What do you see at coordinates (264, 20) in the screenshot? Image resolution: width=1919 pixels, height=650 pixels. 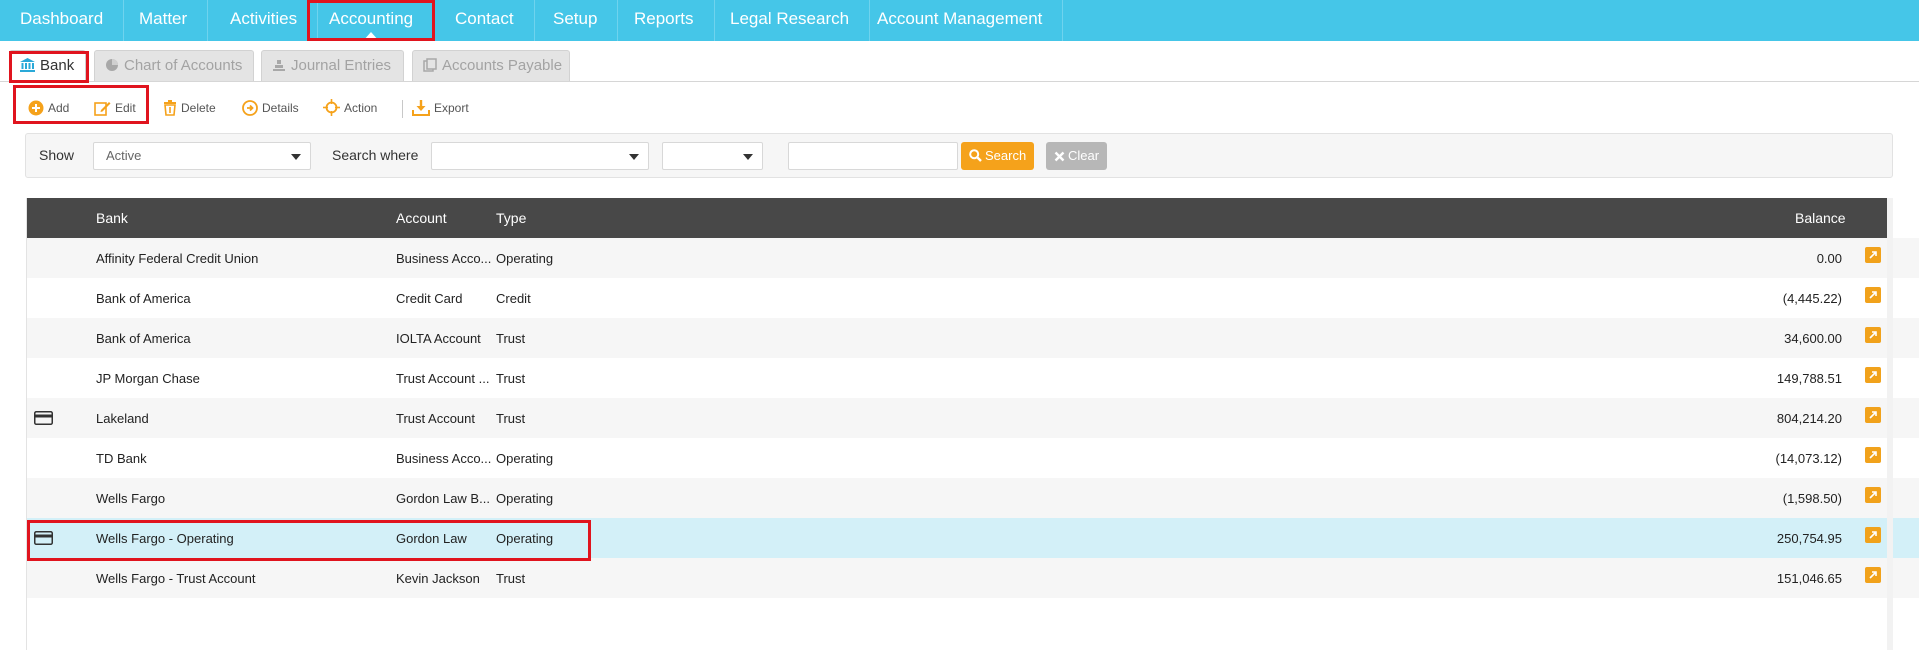 I see `nav-activities: Activities` at bounding box center [264, 20].